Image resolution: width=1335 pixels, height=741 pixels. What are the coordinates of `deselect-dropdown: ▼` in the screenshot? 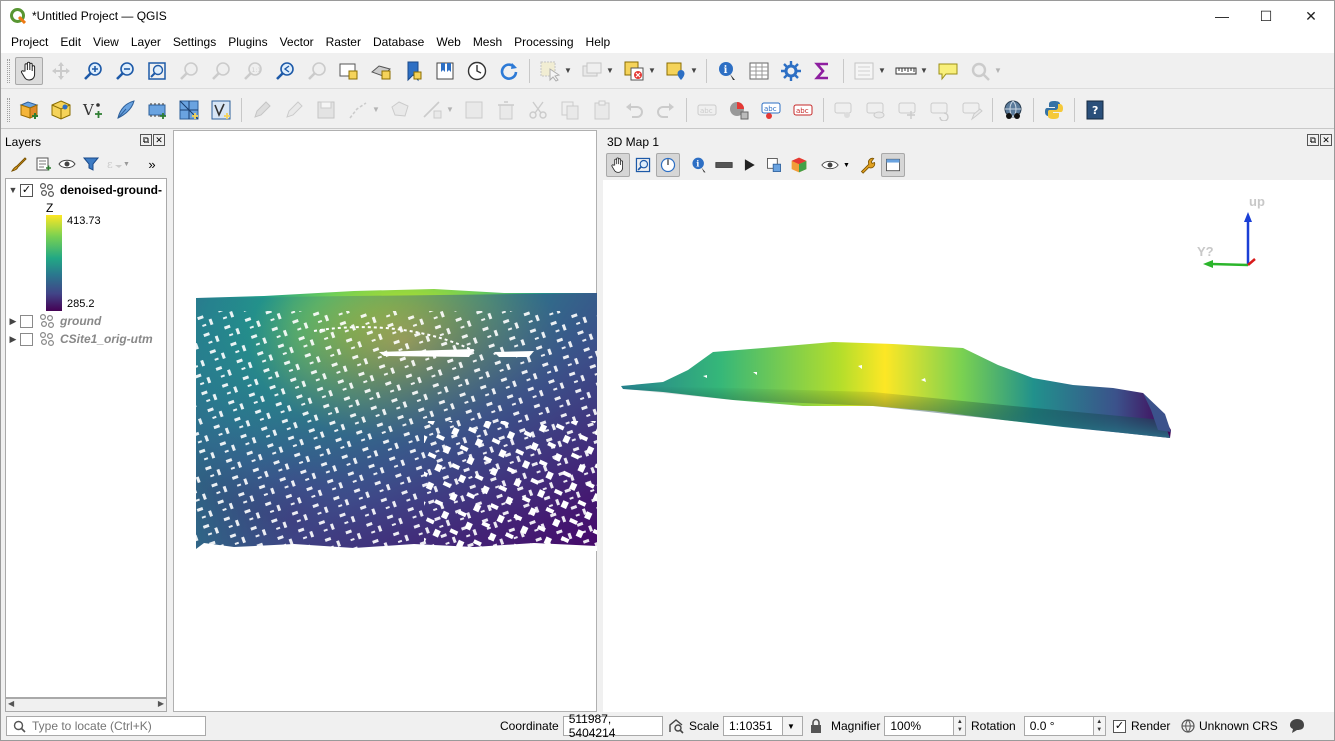 It's located at (652, 70).